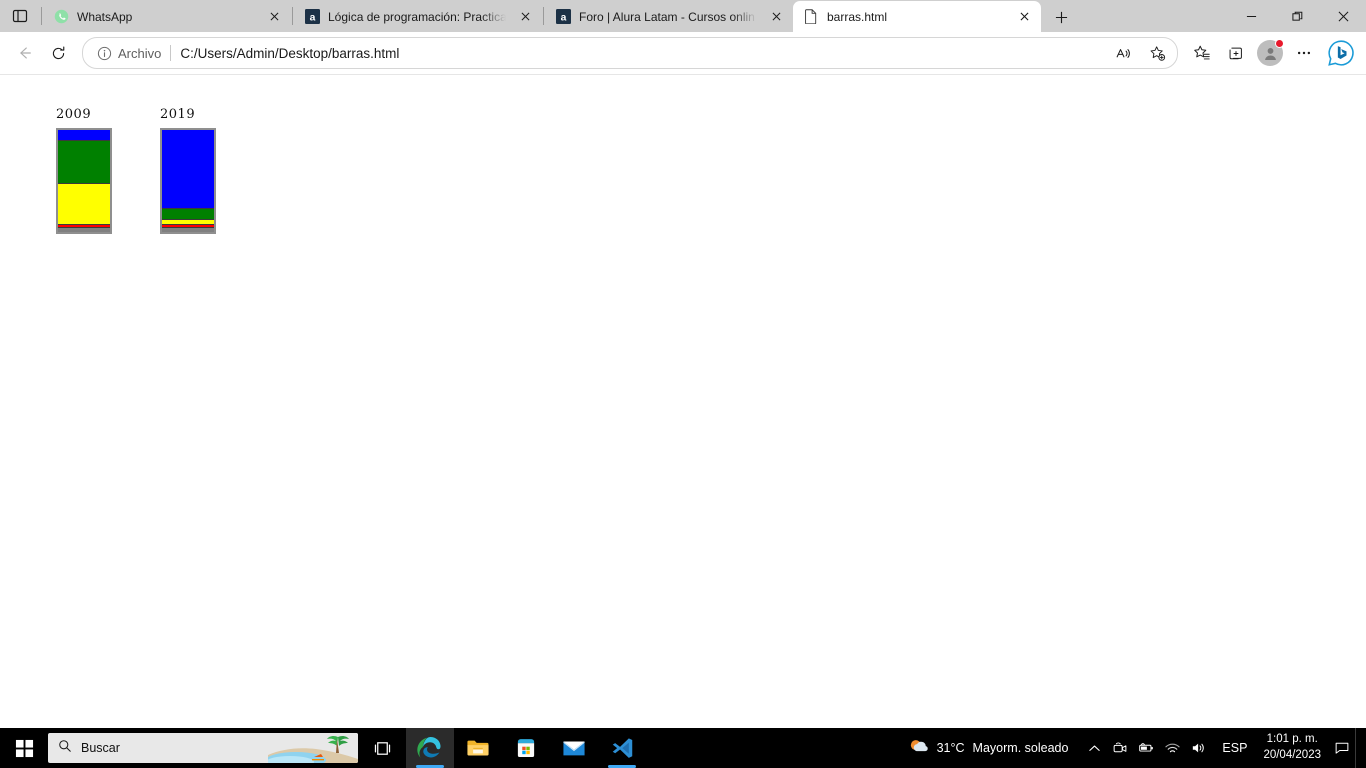 The width and height of the screenshot is (1366, 768). I want to click on taskbar-app-mail, so click(574, 748).